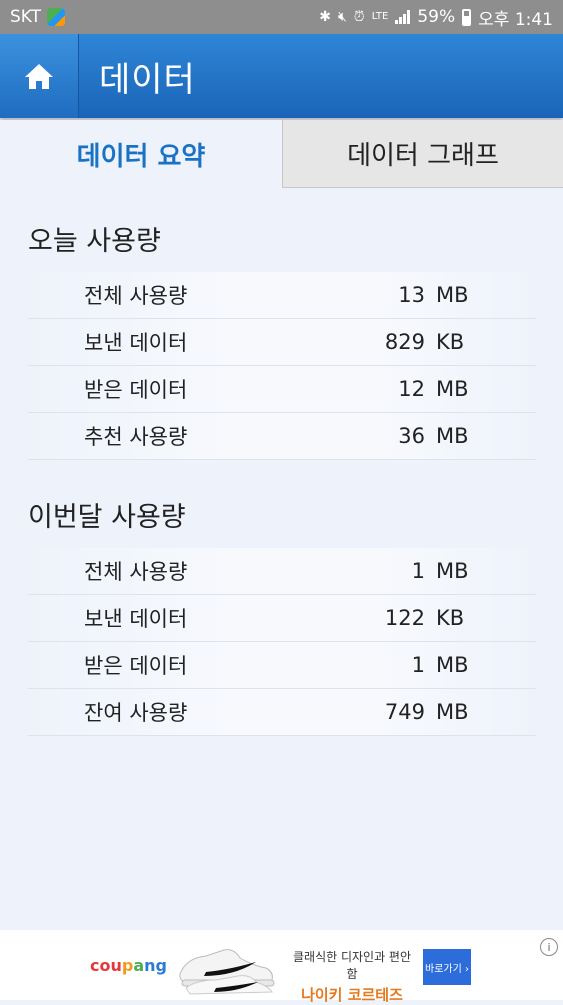 The height and width of the screenshot is (1005, 563). I want to click on row-value: 749, so click(404, 712).